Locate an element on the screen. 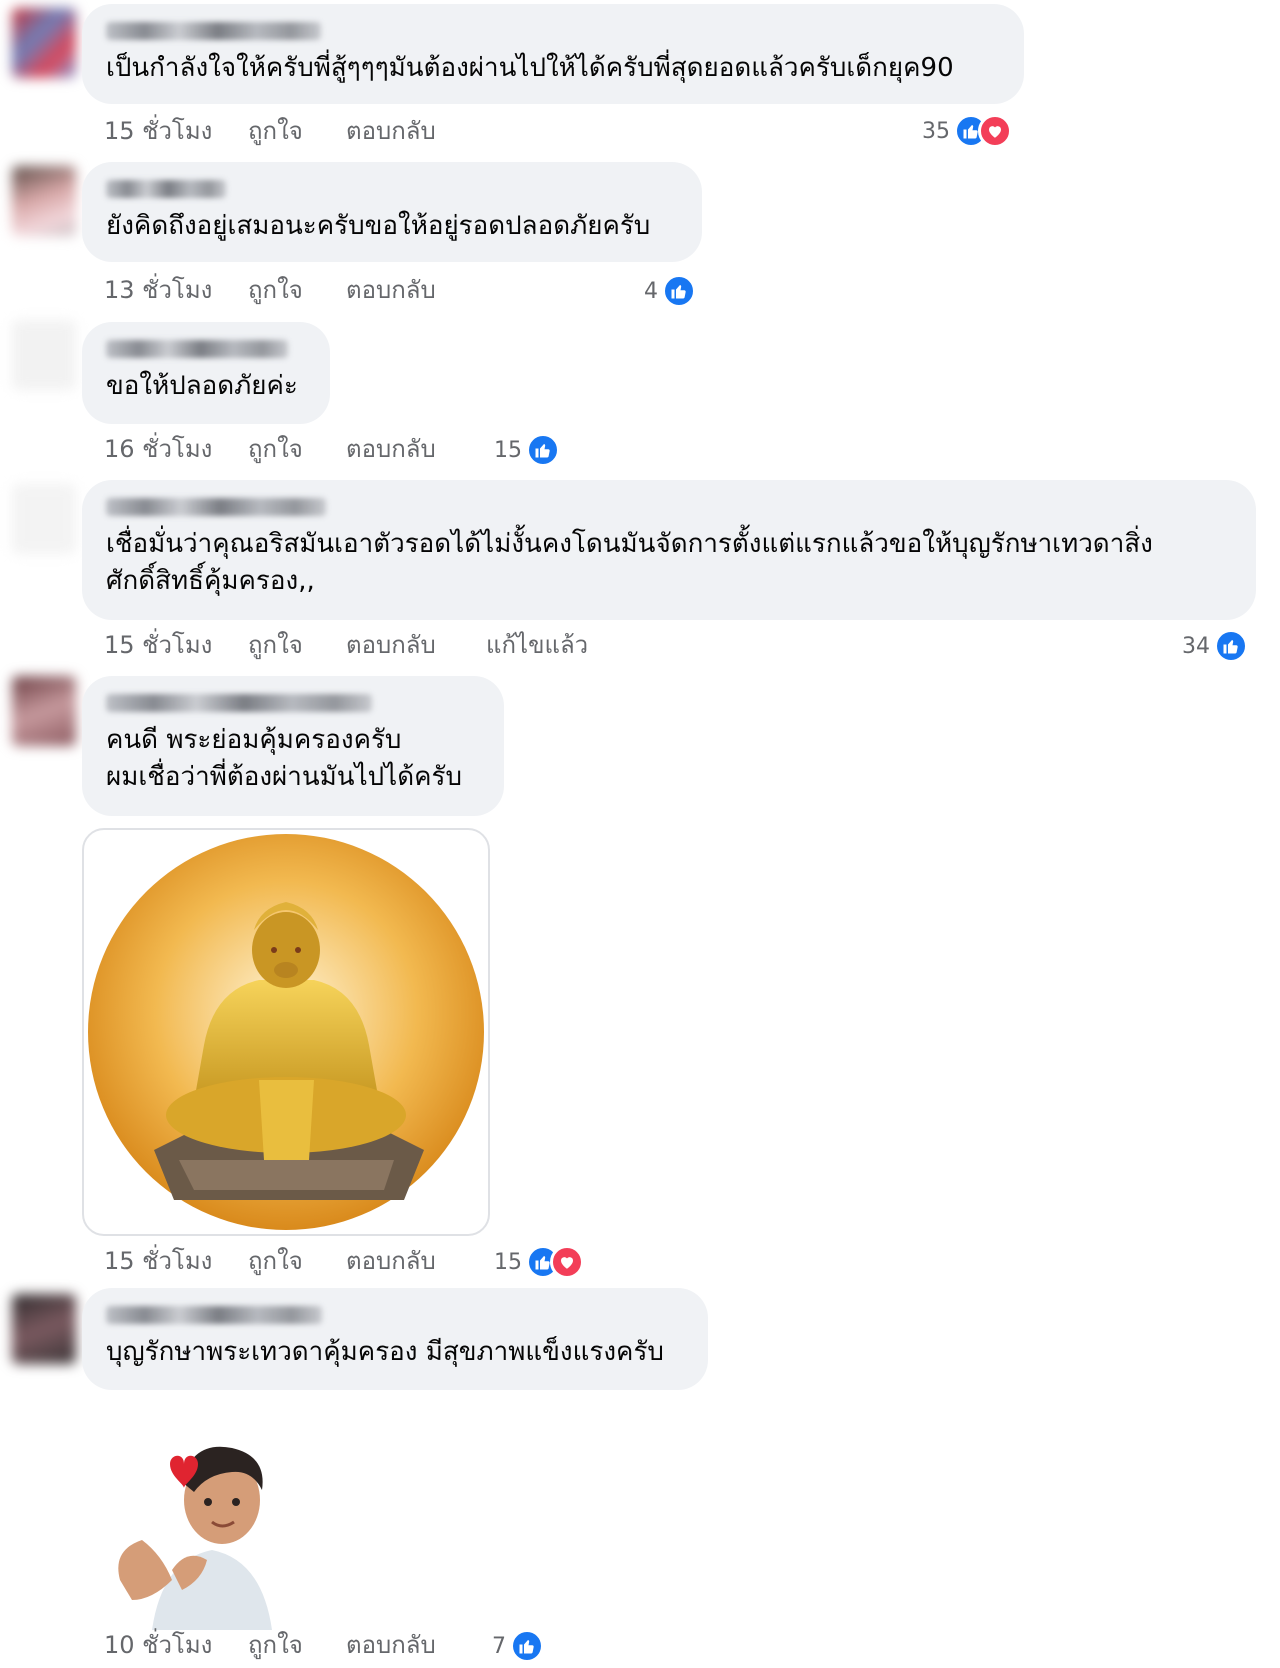  comment-text: ขอให้ปลอดภัยค่ะ is located at coordinates (202, 386).